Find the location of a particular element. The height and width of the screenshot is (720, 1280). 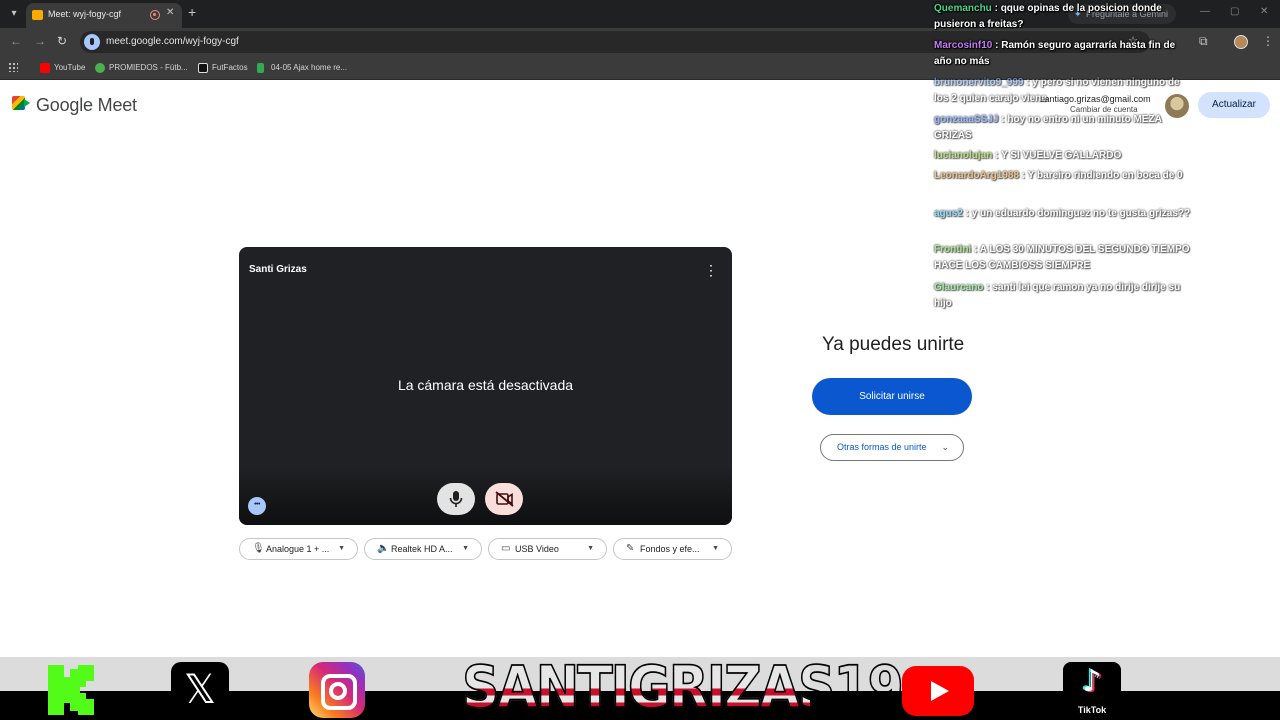

participant-name: Santi Grizas is located at coordinates (278, 269).